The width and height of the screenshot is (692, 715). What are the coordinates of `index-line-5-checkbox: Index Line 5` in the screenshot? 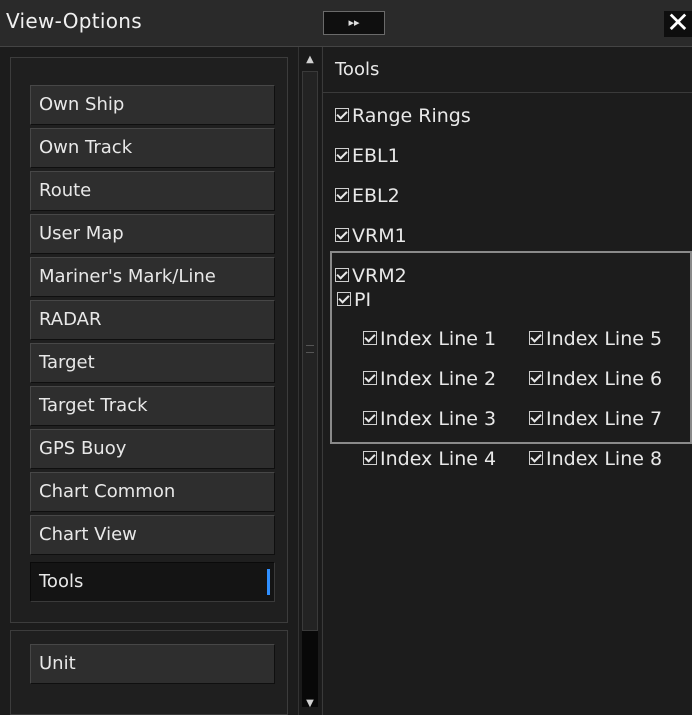 It's located at (595, 339).